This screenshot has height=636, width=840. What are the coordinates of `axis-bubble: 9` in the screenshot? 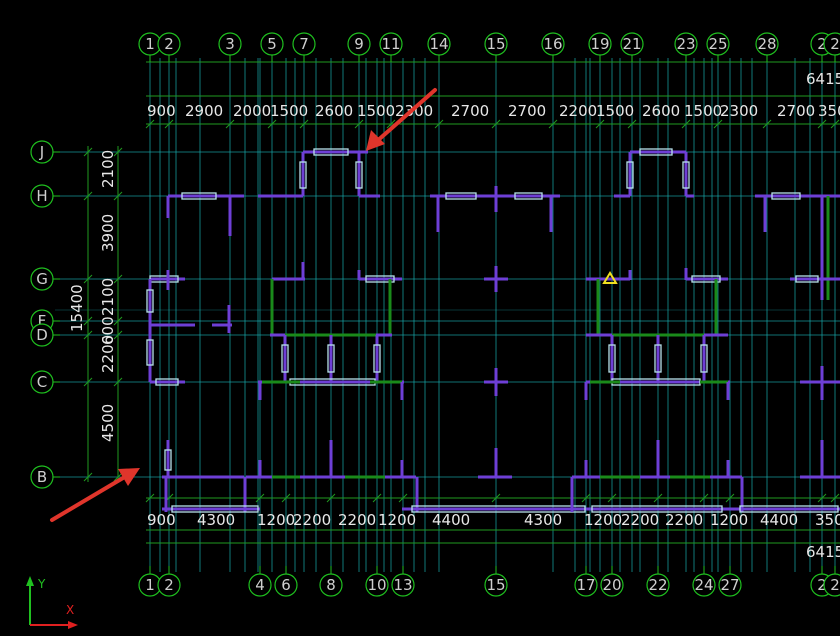 It's located at (359, 44).